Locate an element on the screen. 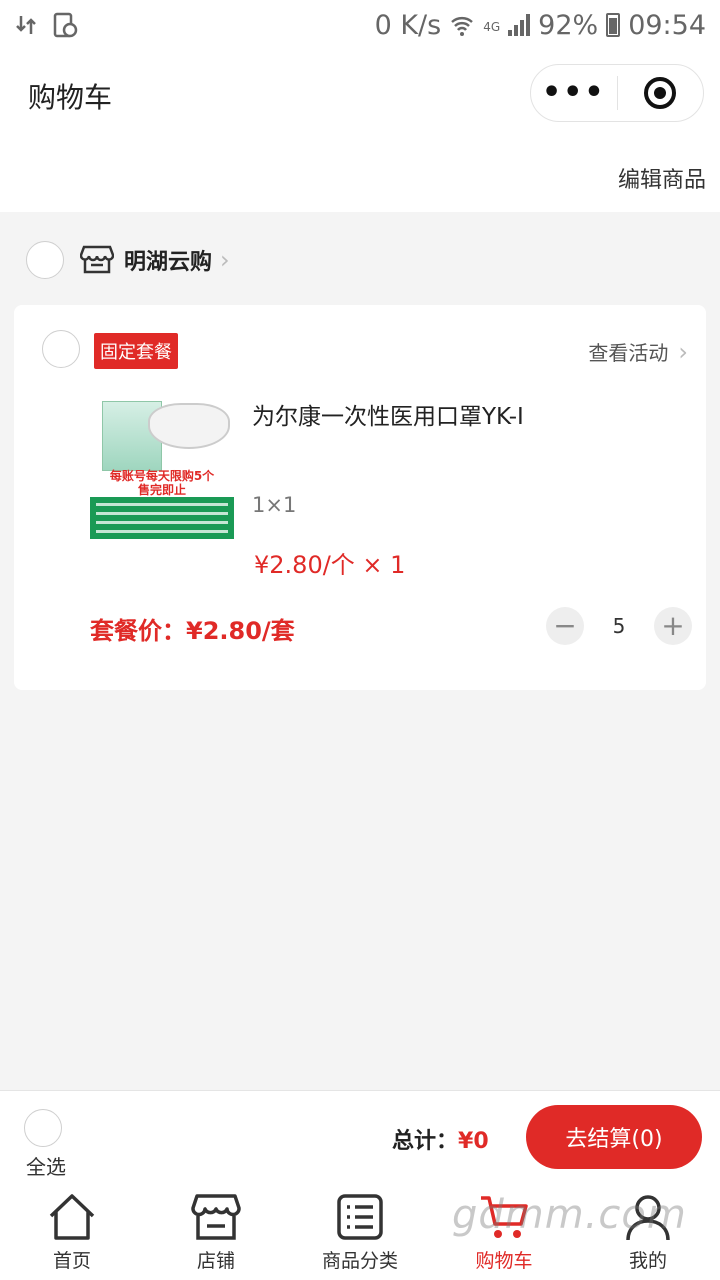  package-badge: 固定套餐 is located at coordinates (136, 351).